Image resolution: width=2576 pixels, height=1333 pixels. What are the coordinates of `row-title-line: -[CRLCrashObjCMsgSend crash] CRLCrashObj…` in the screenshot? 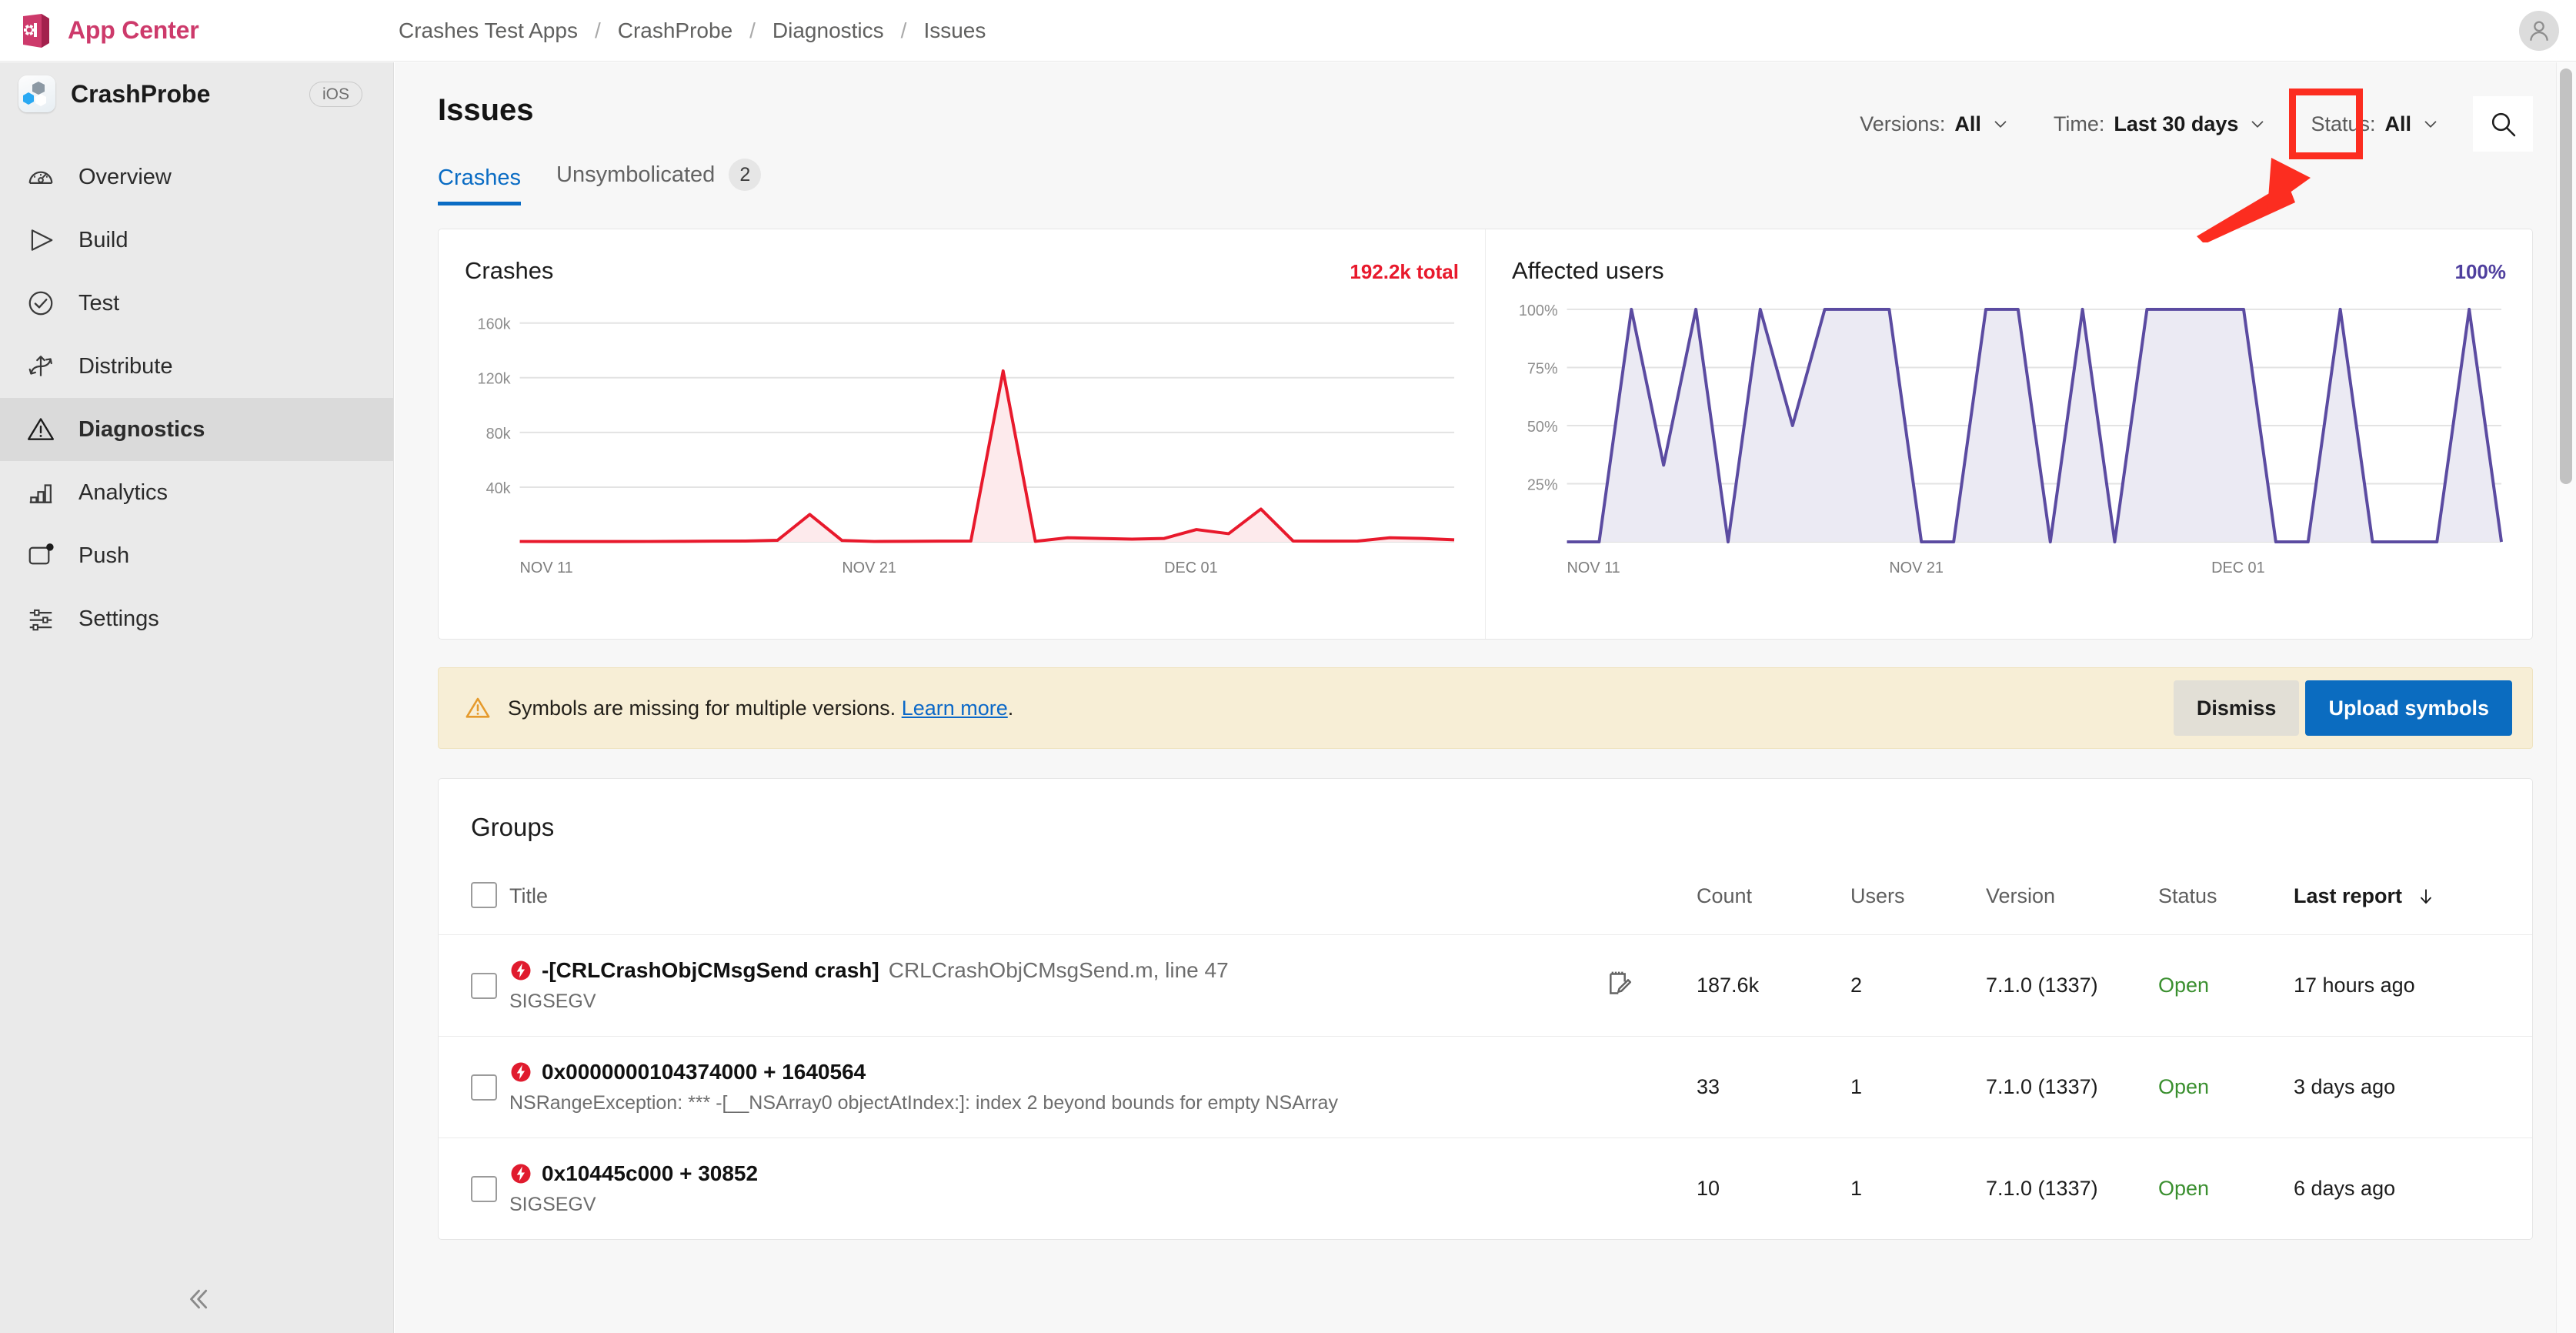 It's located at (1056, 970).